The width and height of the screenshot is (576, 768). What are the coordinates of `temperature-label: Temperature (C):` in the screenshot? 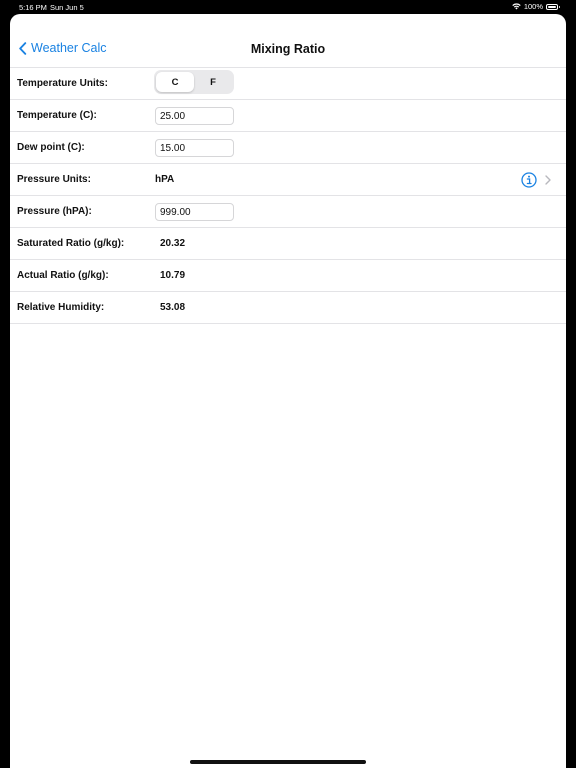 It's located at (57, 115).